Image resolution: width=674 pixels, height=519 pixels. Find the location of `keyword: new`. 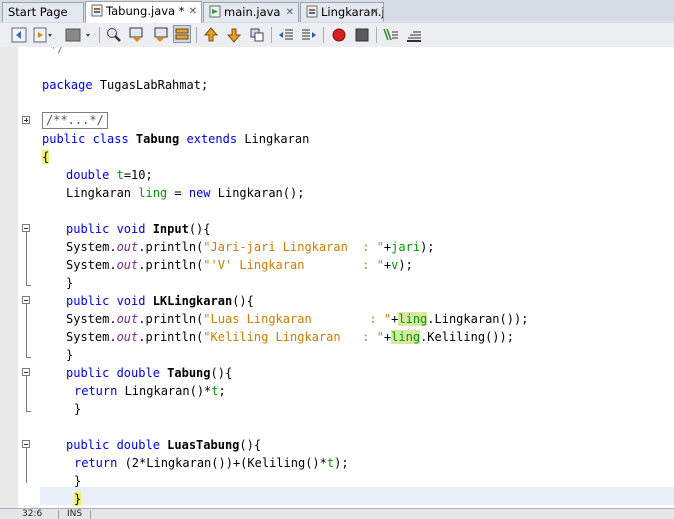

keyword: new is located at coordinates (199, 193).